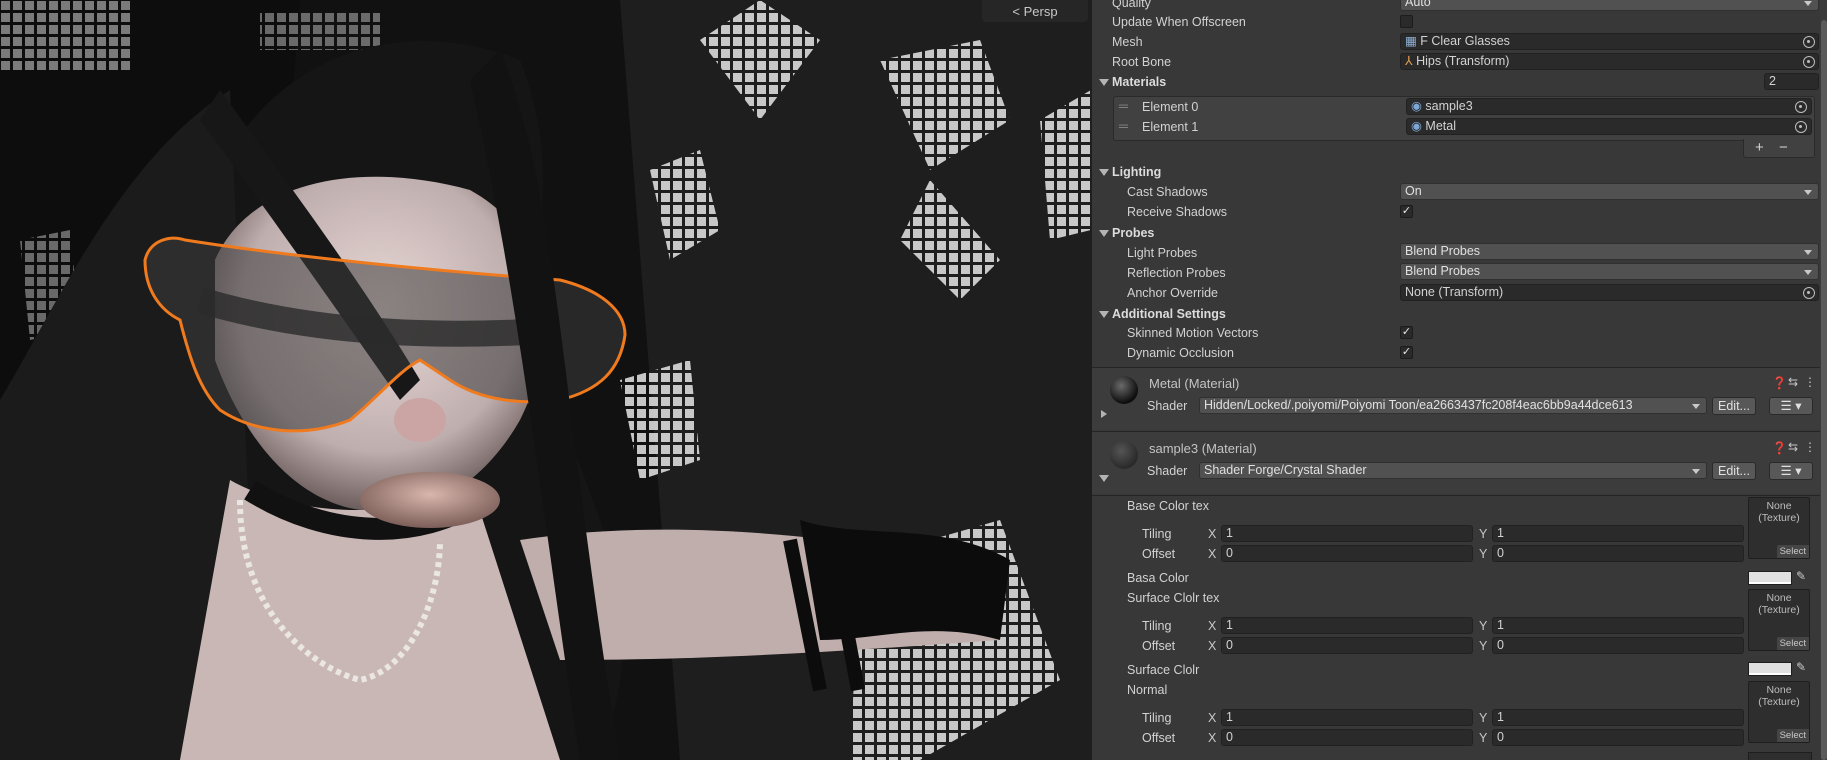 The height and width of the screenshot is (760, 1827). What do you see at coordinates (1169, 314) in the screenshot?
I see `additional-settings-header: Additional Settings` at bounding box center [1169, 314].